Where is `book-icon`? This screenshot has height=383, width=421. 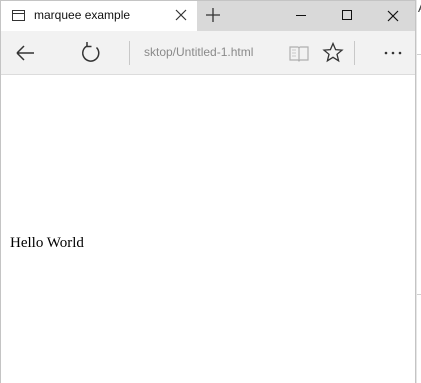 book-icon is located at coordinates (299, 53).